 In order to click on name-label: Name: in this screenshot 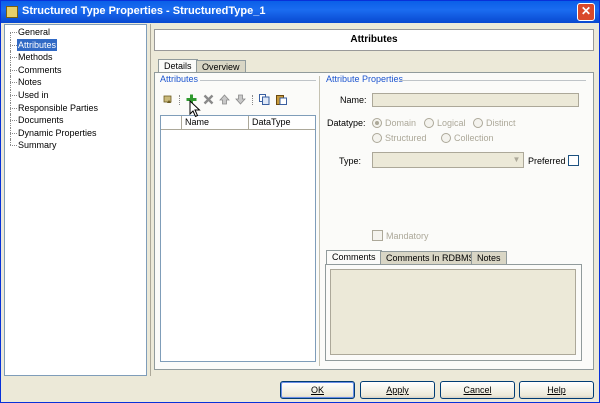, I will do `click(353, 100)`.